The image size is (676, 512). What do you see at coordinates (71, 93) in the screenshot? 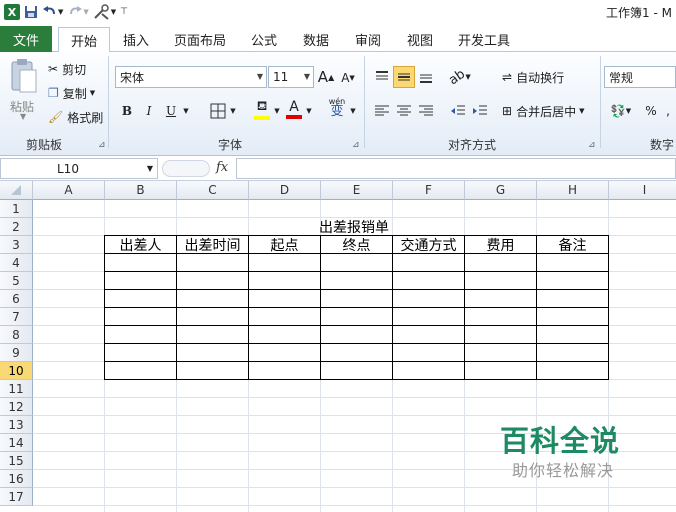
I see `copy-button: ❐ 复制 ▼` at bounding box center [71, 93].